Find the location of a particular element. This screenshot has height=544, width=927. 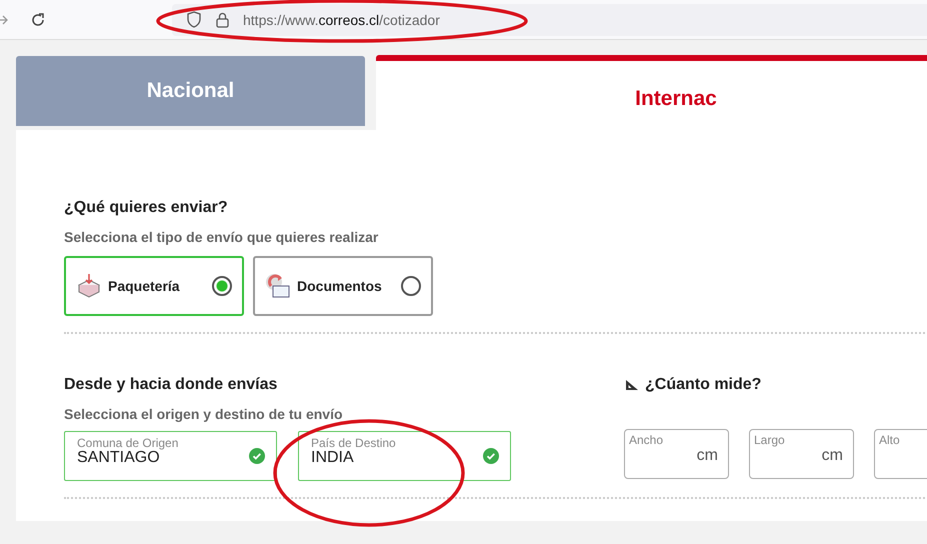

url-text: https://www.correos.cl/cotizador is located at coordinates (341, 20).